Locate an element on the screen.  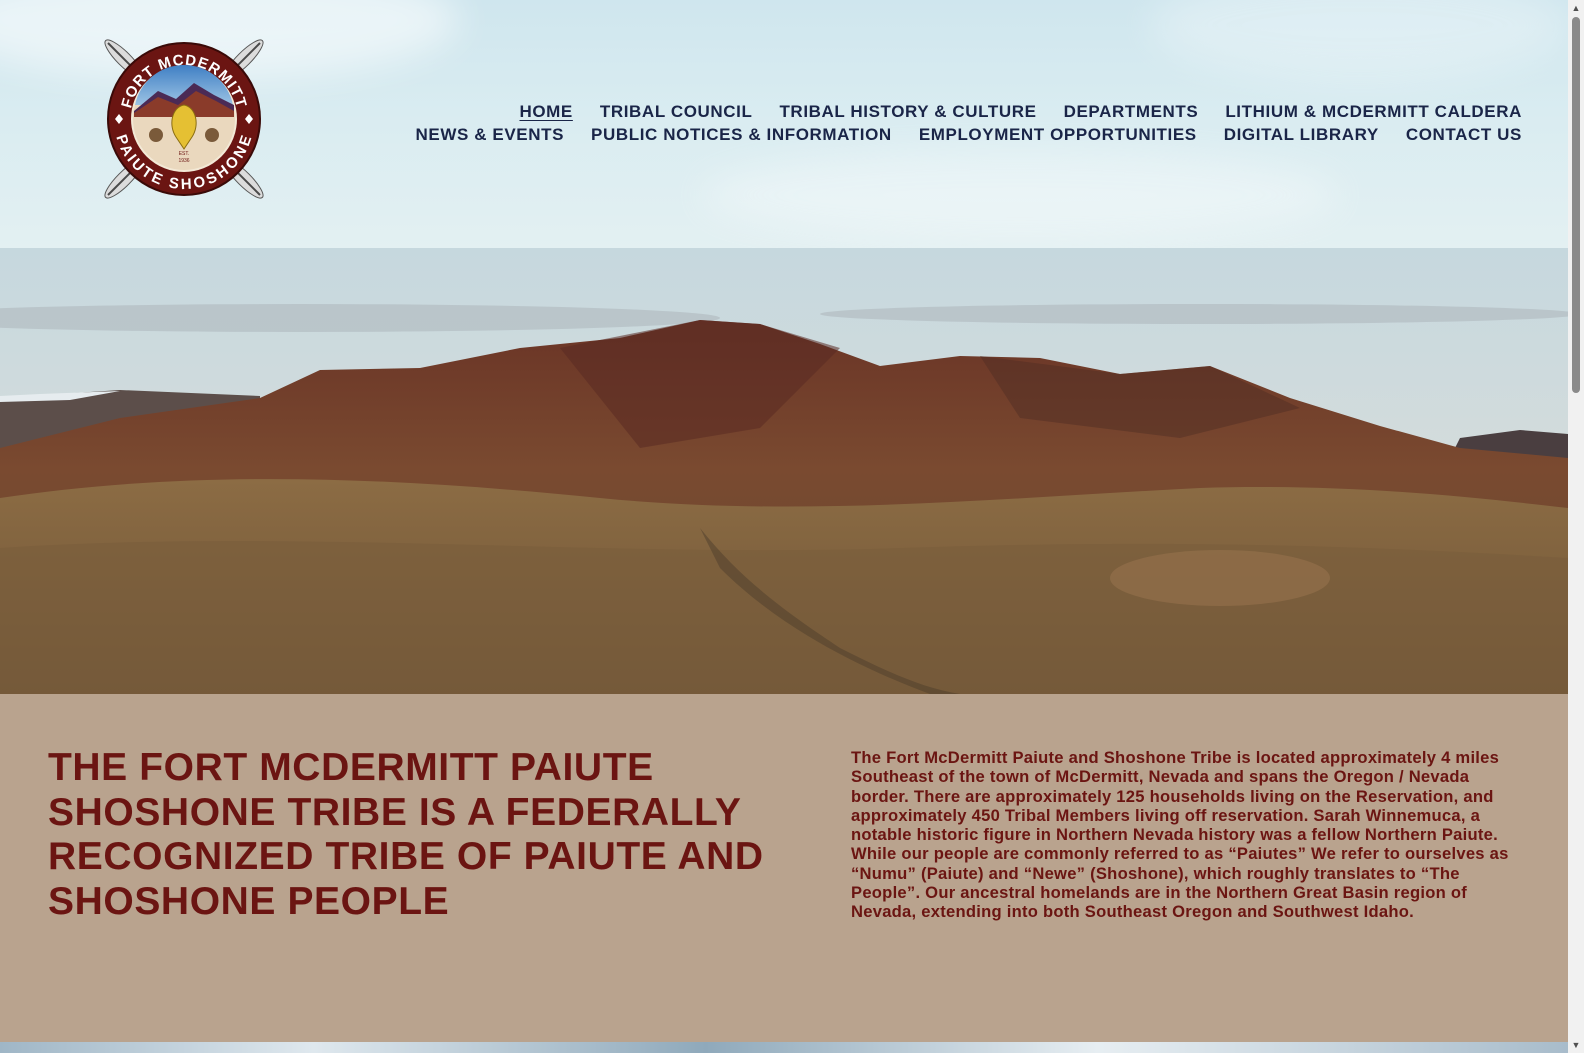
nav-employment: EMPLOYMENT OPPORTUNITIES is located at coordinates (1058, 135).